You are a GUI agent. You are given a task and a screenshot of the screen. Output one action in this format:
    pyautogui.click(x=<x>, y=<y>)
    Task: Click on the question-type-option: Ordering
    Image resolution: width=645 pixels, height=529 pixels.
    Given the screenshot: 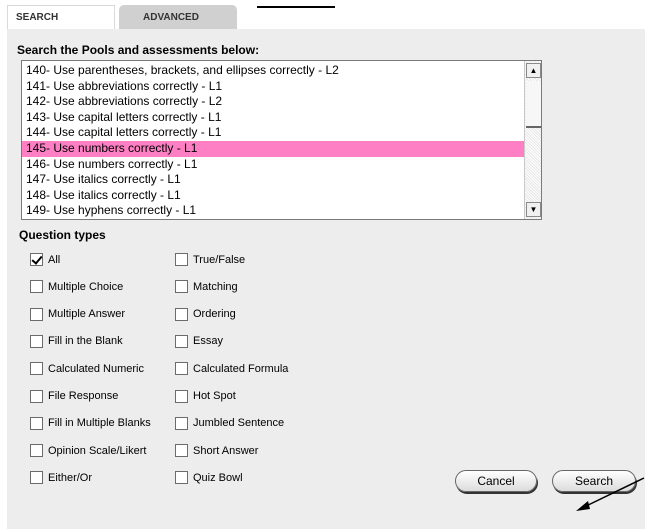 What is the action you would take?
    pyautogui.click(x=205, y=314)
    